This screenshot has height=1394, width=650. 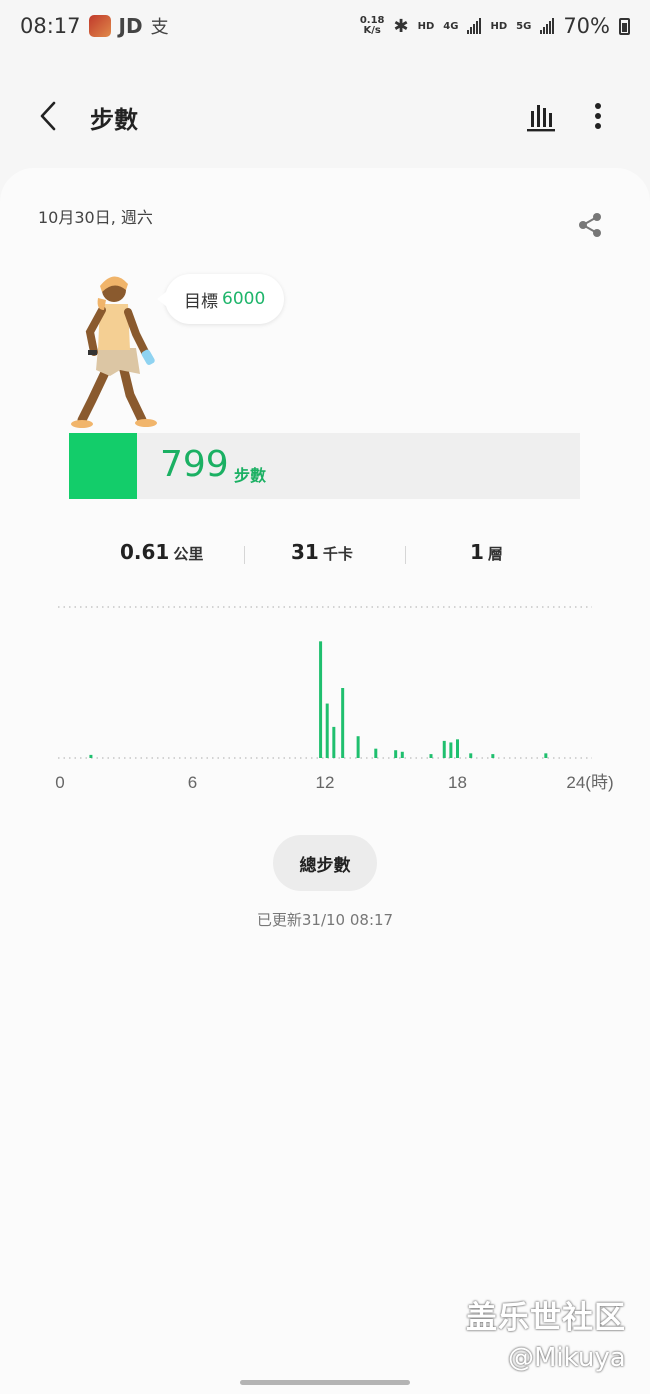 What do you see at coordinates (337, 554) in the screenshot?
I see `calories-unit: 千卡` at bounding box center [337, 554].